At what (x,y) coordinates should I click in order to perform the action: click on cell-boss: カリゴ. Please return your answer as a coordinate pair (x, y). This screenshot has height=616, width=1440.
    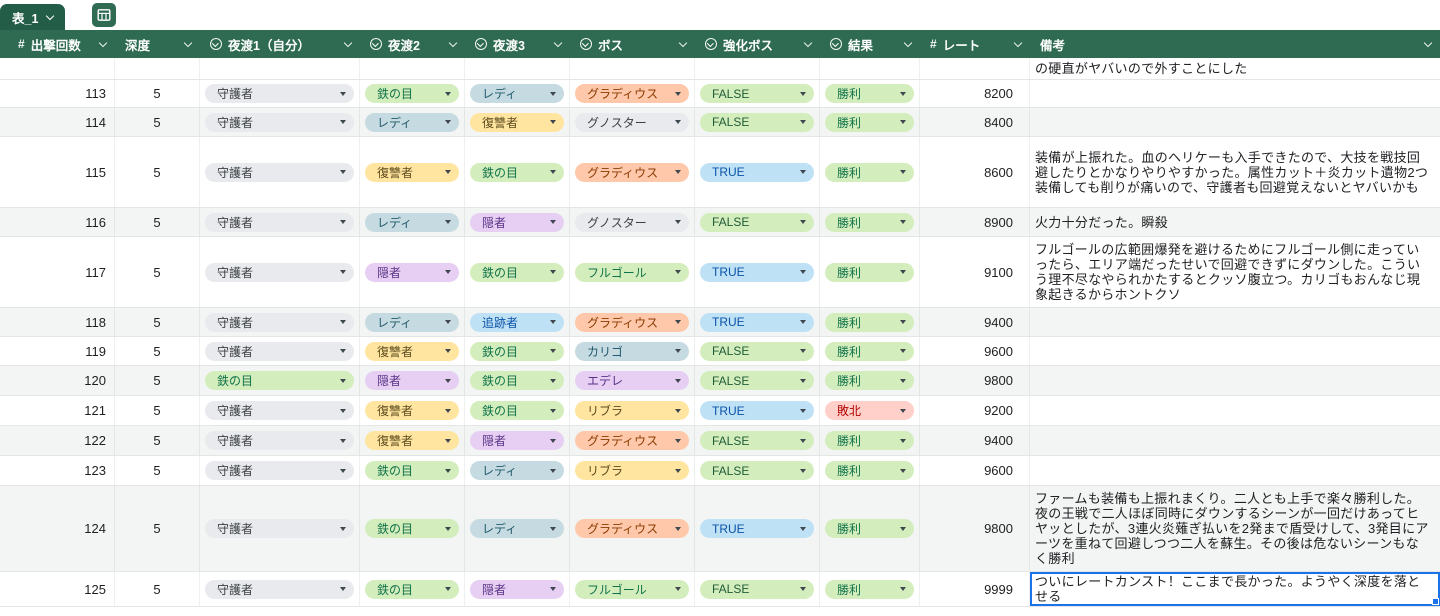
    Looking at the image, I should click on (632, 351).